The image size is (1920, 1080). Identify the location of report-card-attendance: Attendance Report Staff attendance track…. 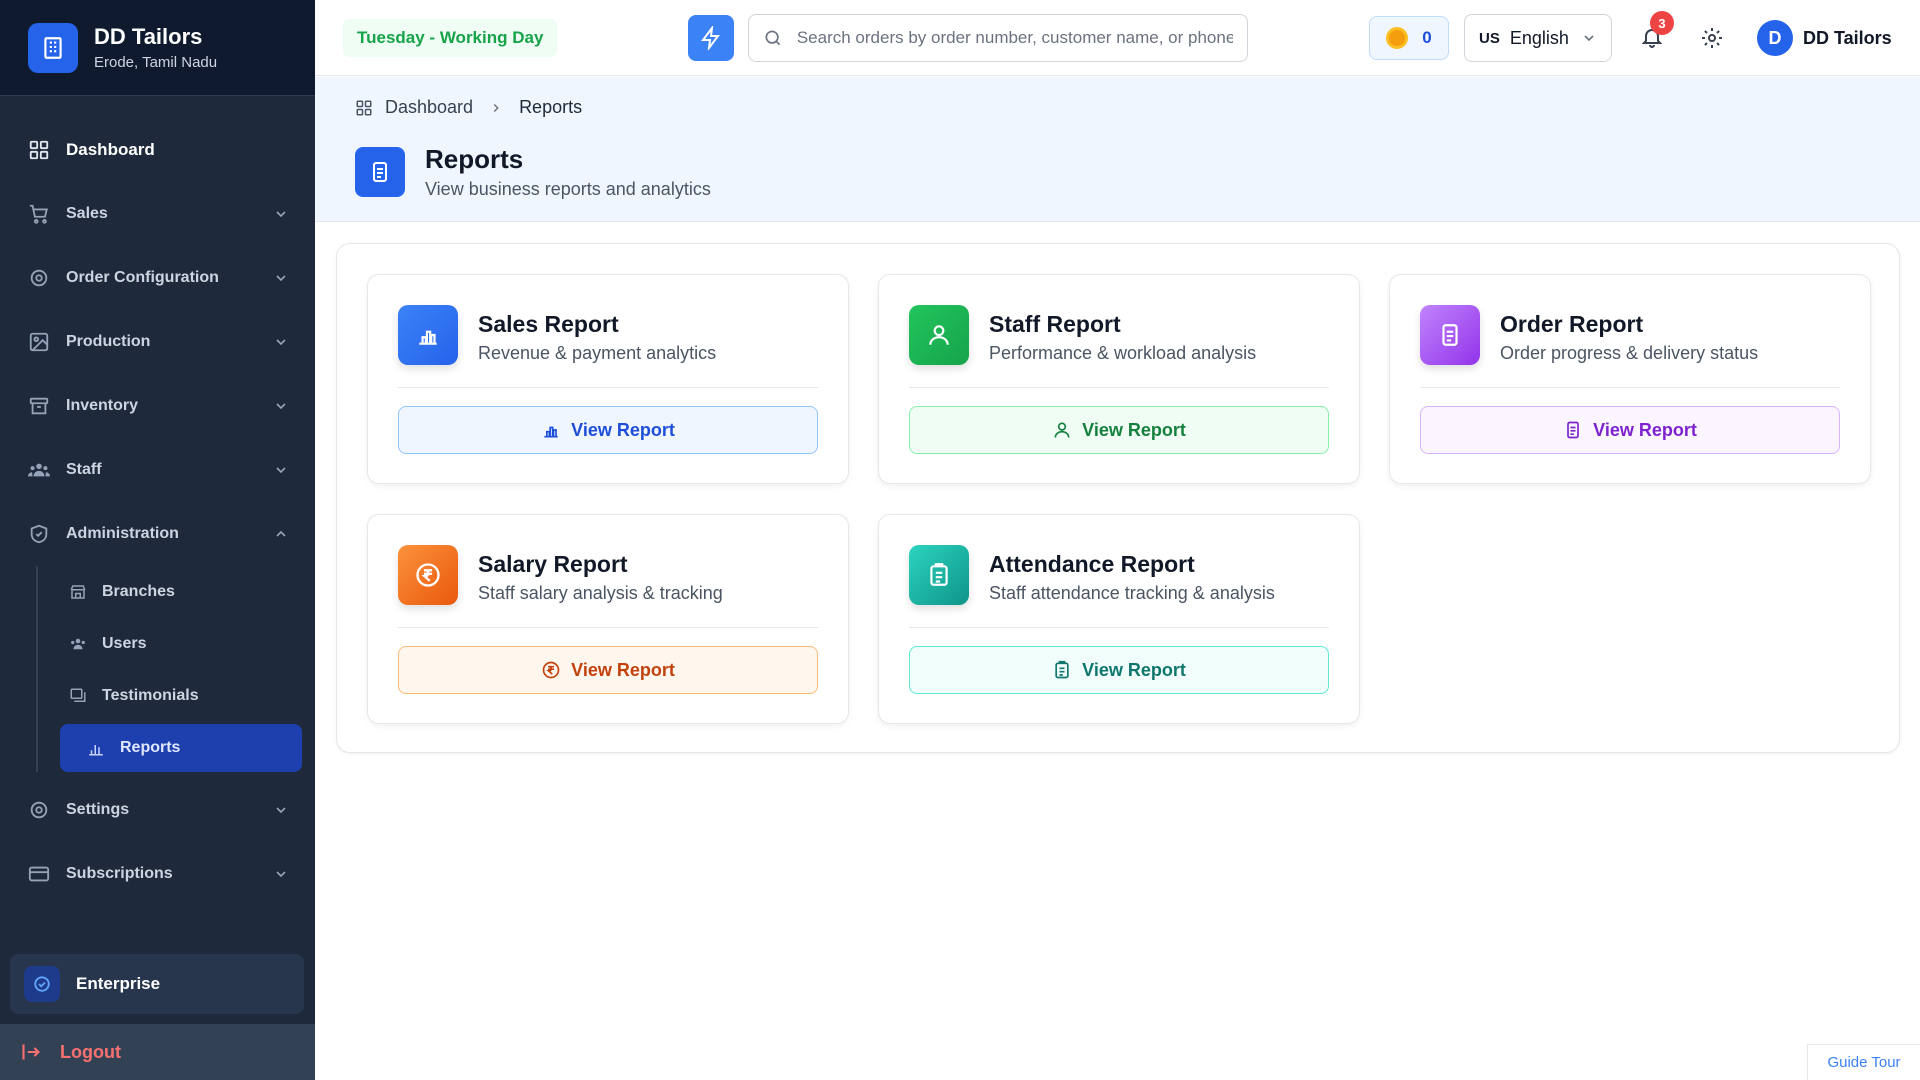
(1119, 619).